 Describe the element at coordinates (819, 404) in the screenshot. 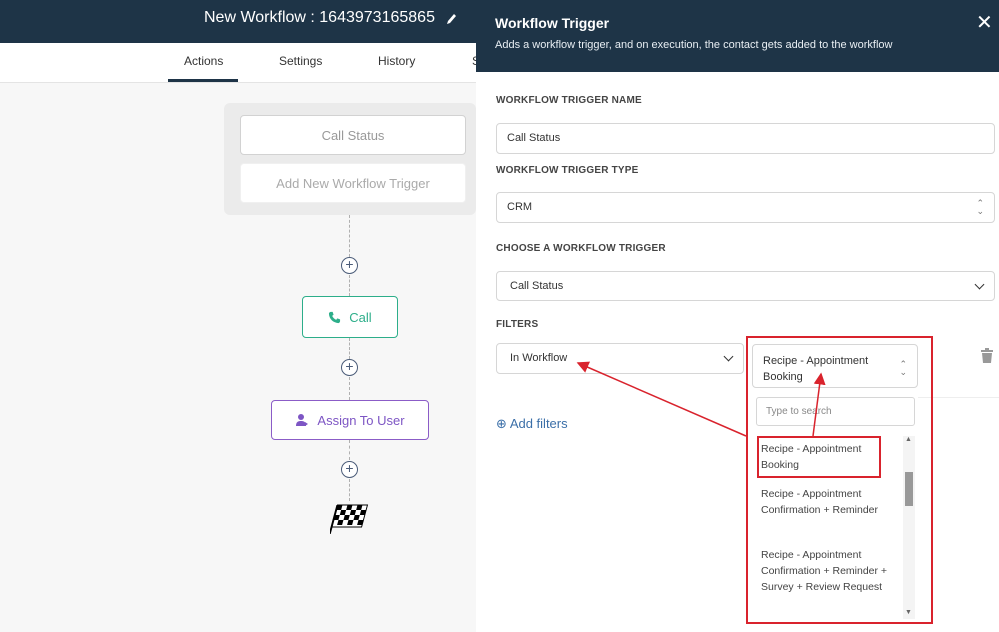

I see `annotation-arrow-to-value` at that location.